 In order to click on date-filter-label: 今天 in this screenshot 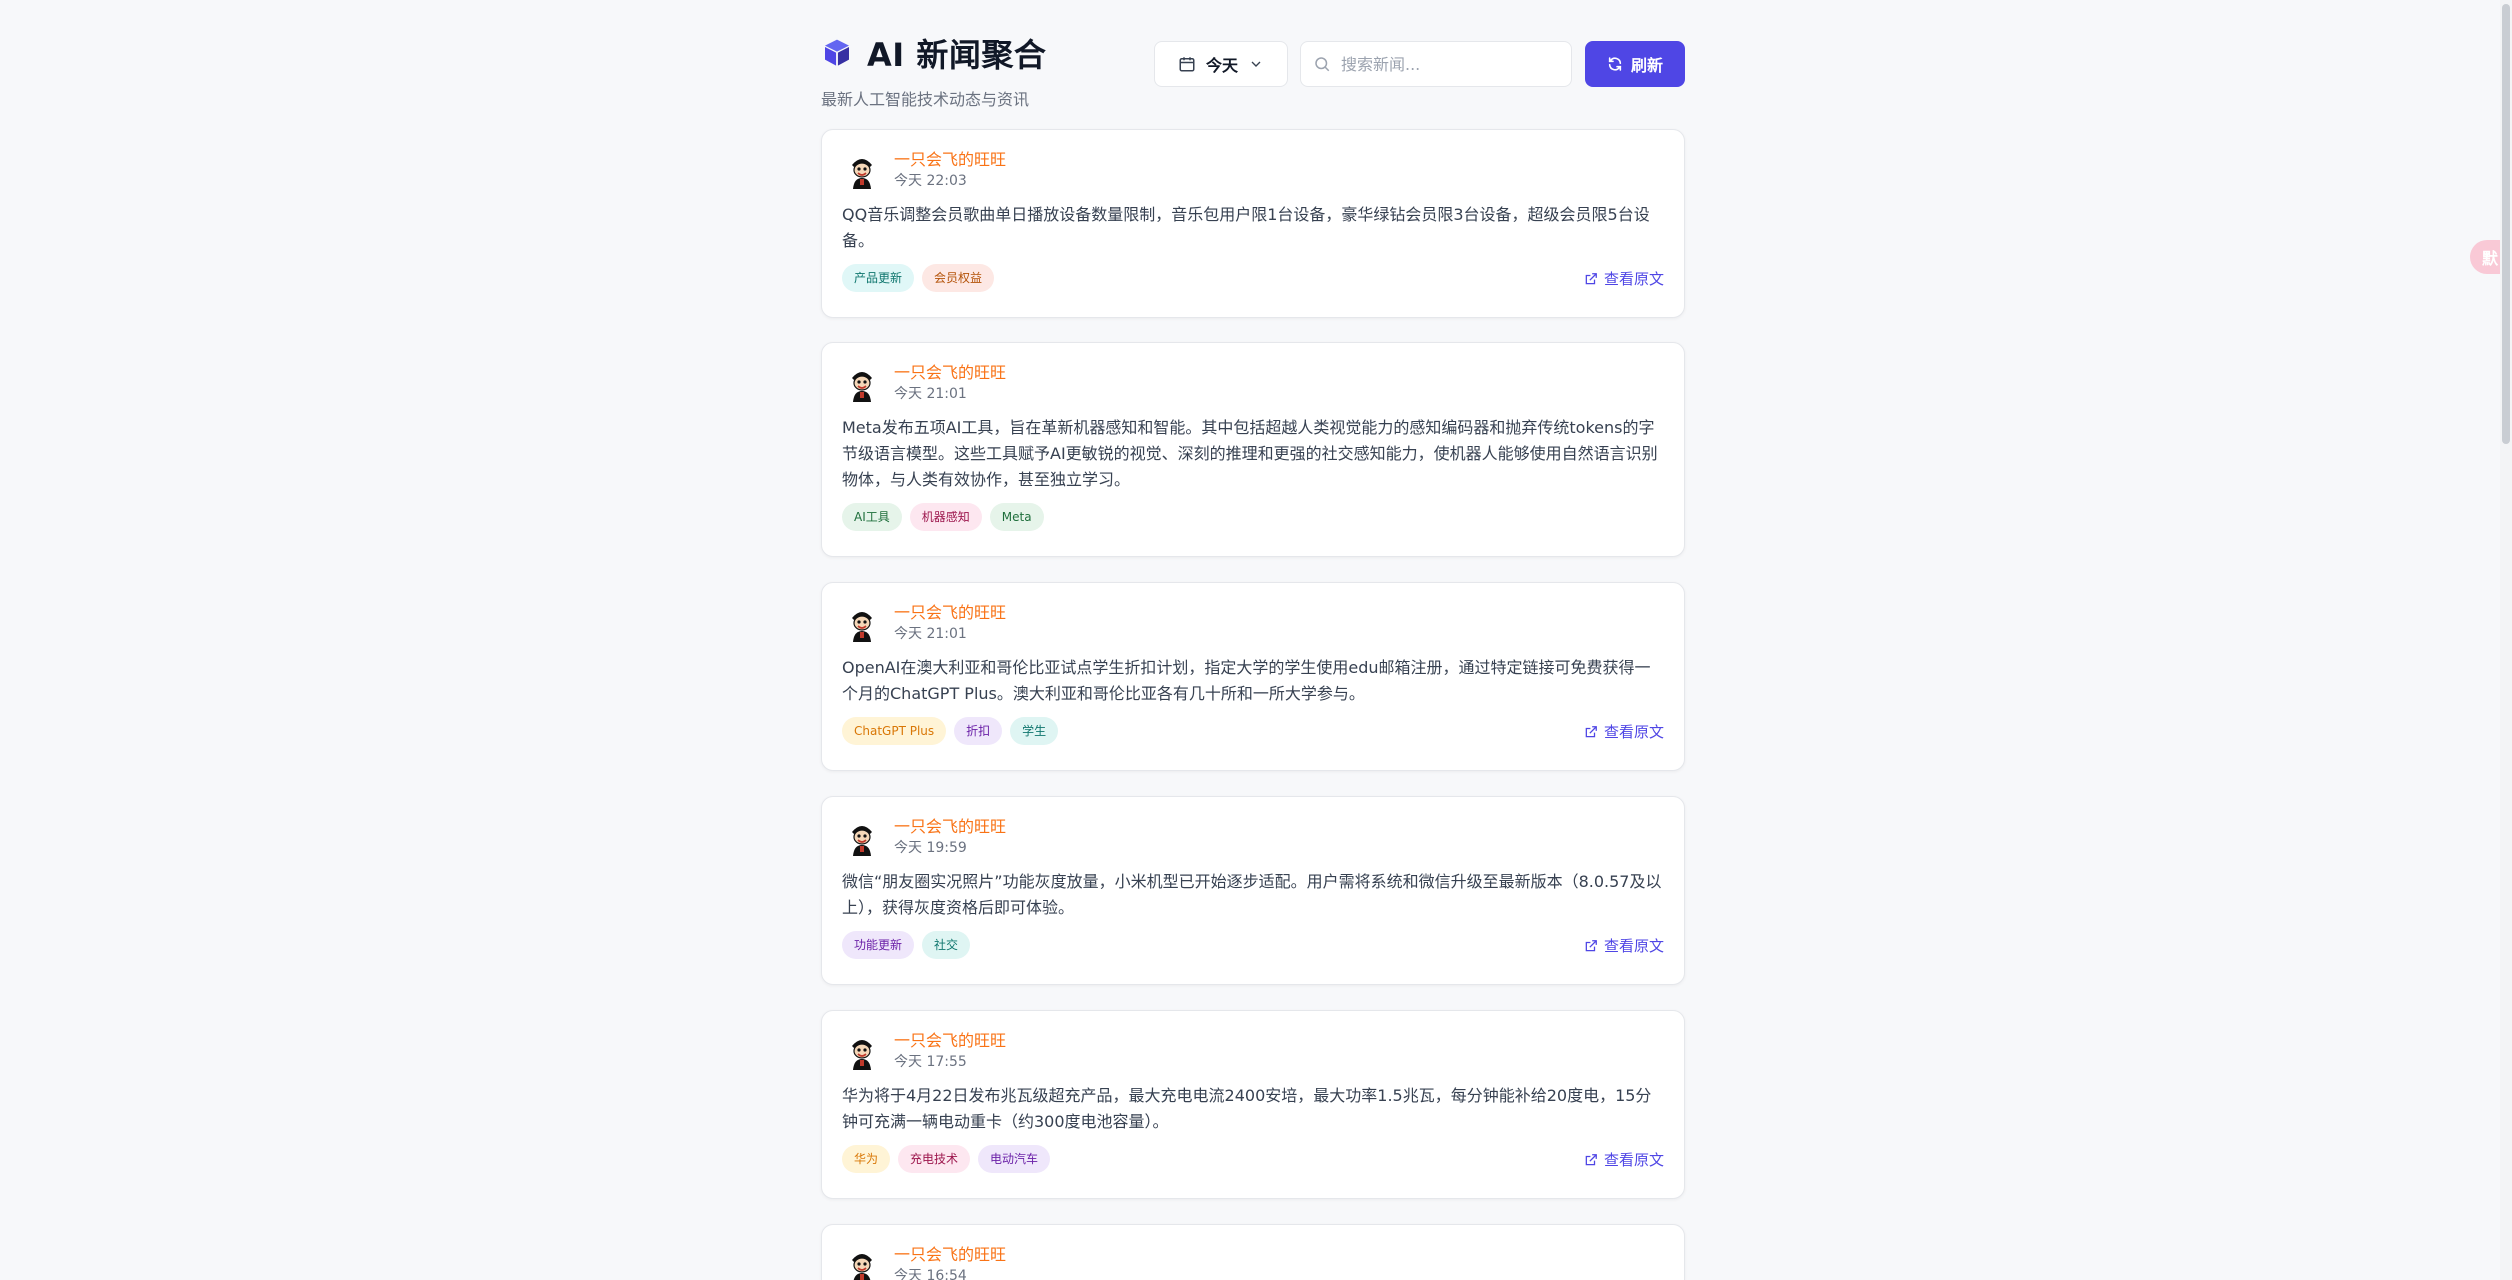, I will do `click(1221, 65)`.